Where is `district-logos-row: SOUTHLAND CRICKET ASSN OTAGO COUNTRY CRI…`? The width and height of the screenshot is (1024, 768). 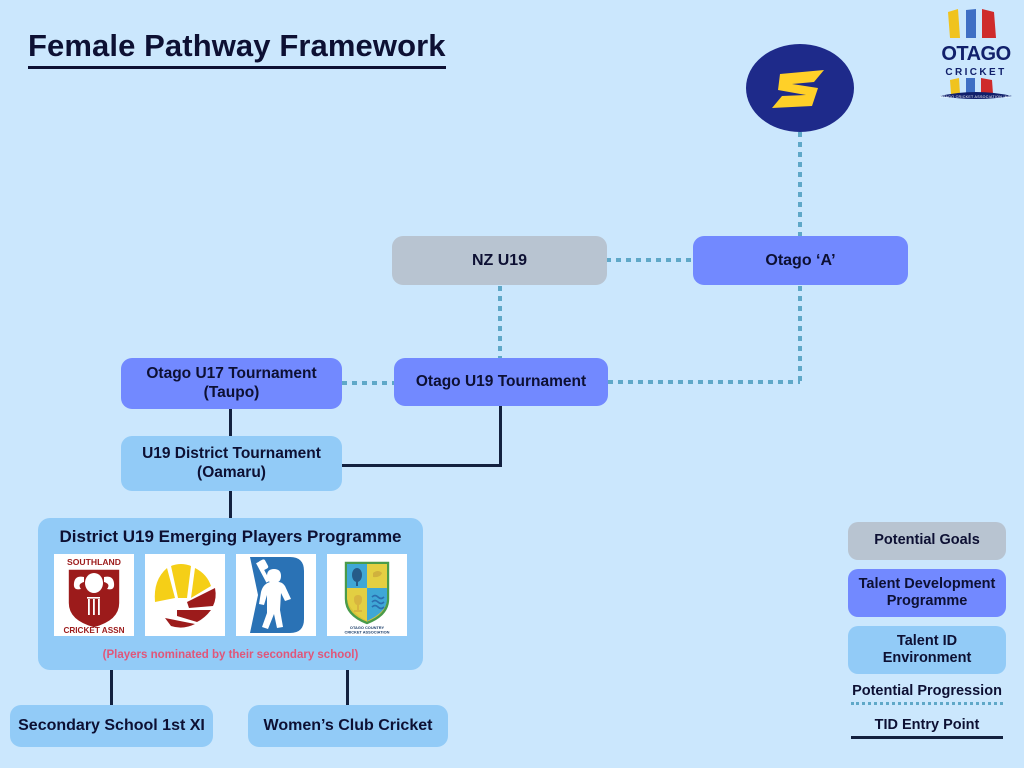
district-logos-row: SOUTHLAND CRICKET ASSN OTAGO COUNTRY CRI… is located at coordinates (230, 595).